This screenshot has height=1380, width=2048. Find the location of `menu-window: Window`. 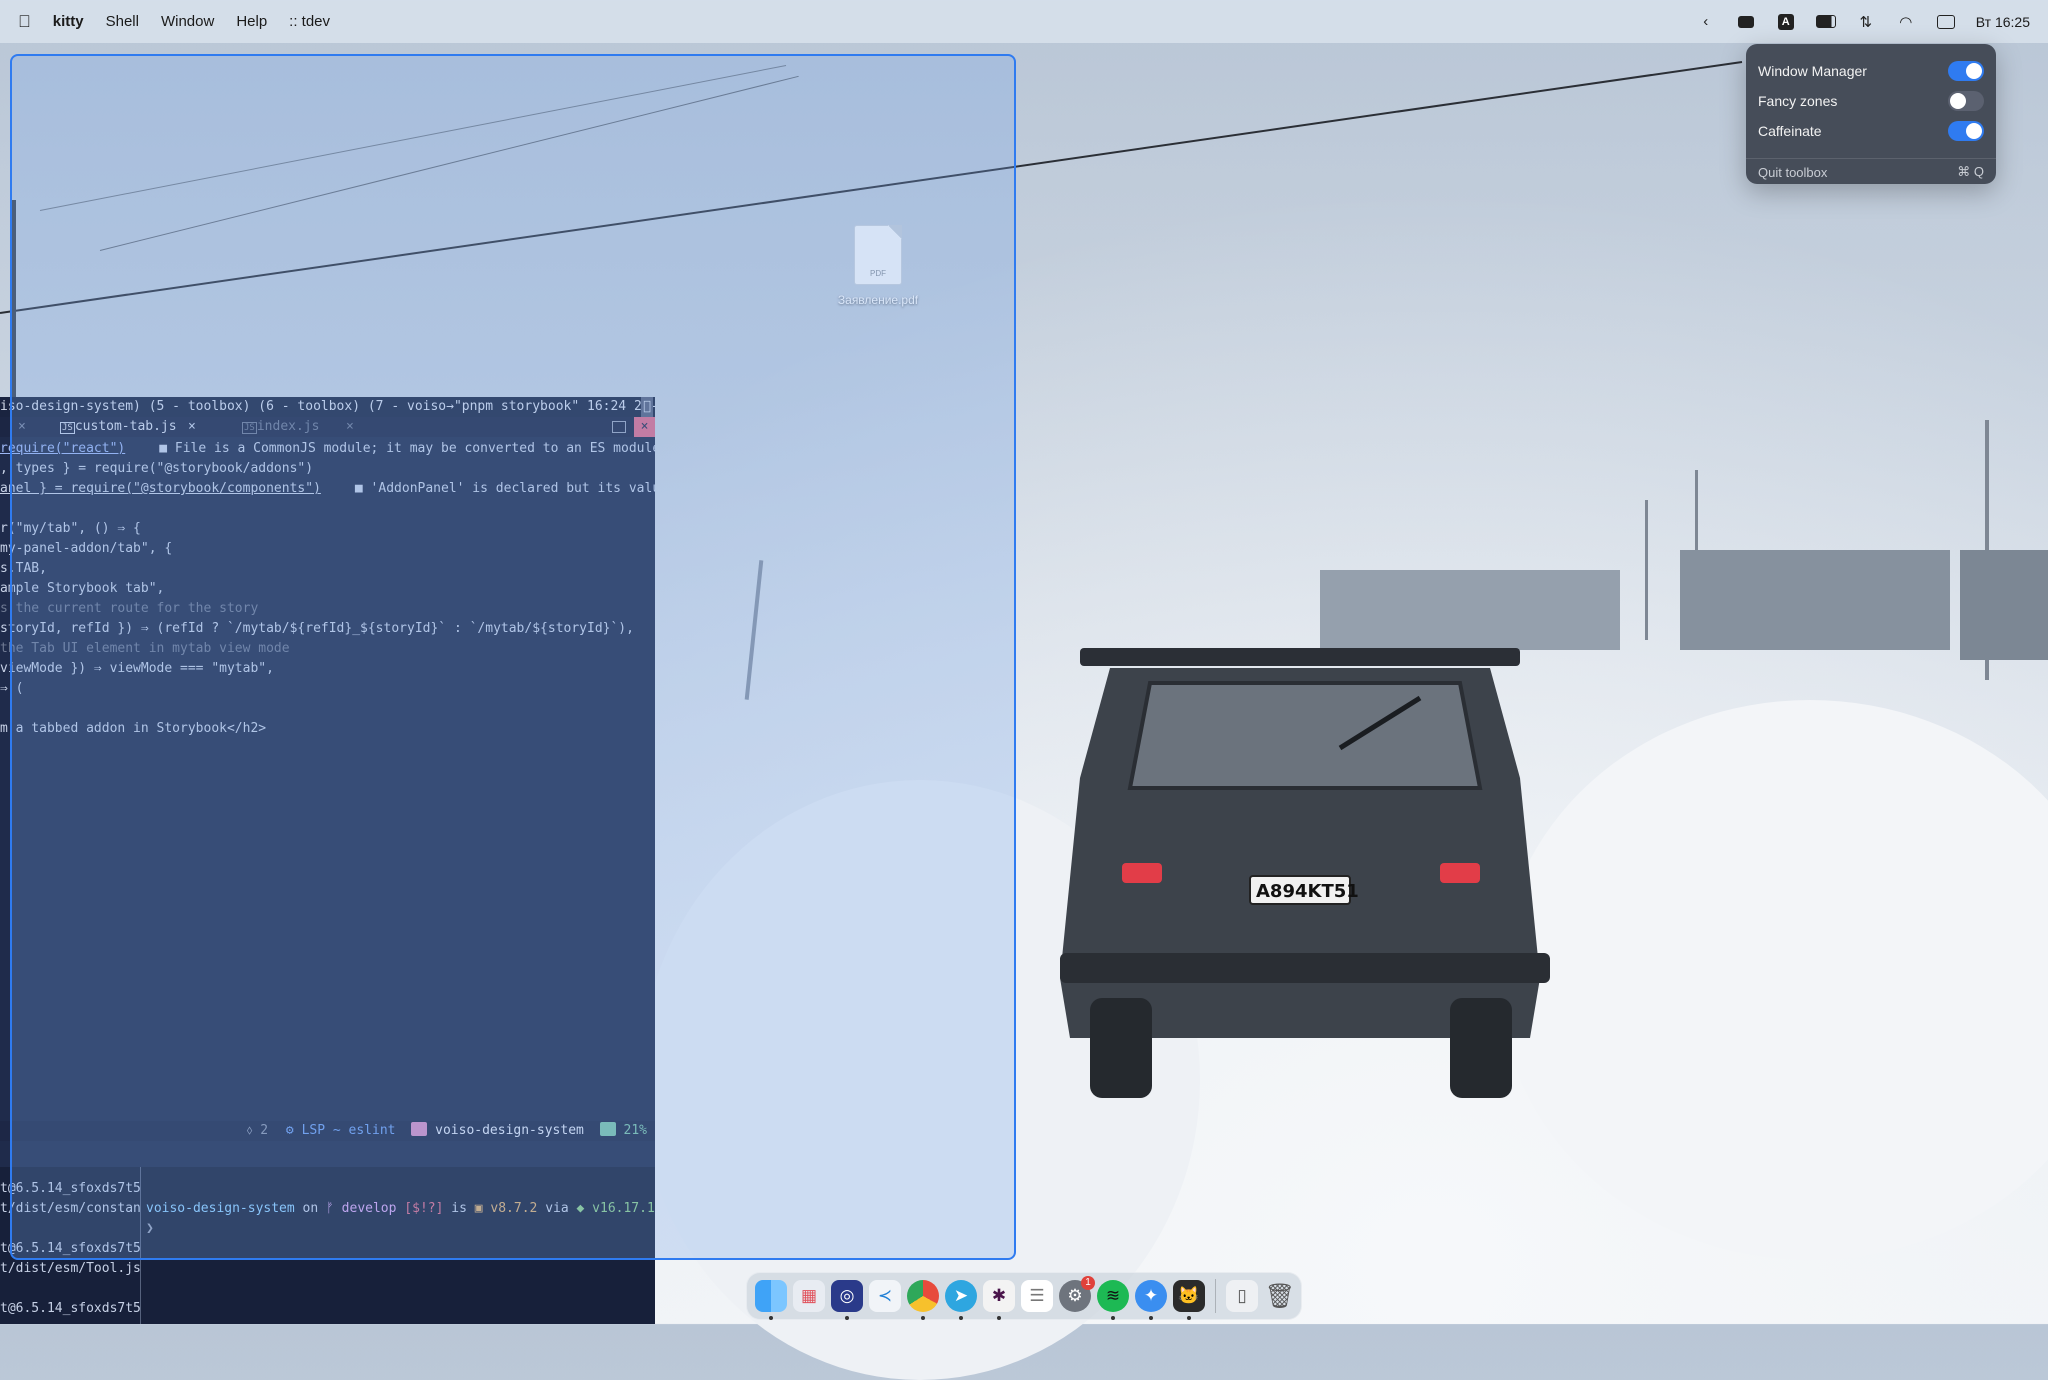

menu-window: Window is located at coordinates (187, 21).